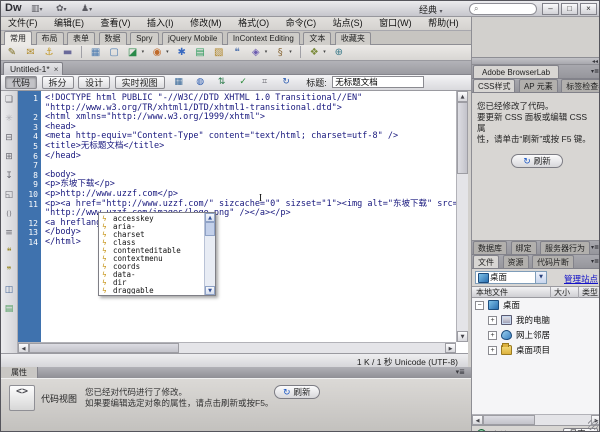 The width and height of the screenshot is (600, 432). What do you see at coordinates (523, 247) in the screenshot?
I see `tab-bindings: 绑定` at bounding box center [523, 247].